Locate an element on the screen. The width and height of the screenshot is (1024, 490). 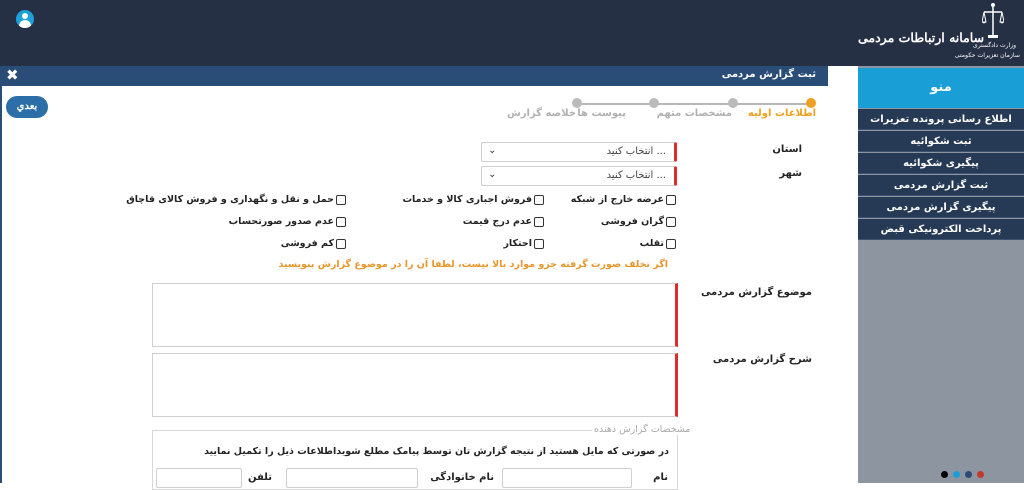
scales-icon is located at coordinates (993, 20).